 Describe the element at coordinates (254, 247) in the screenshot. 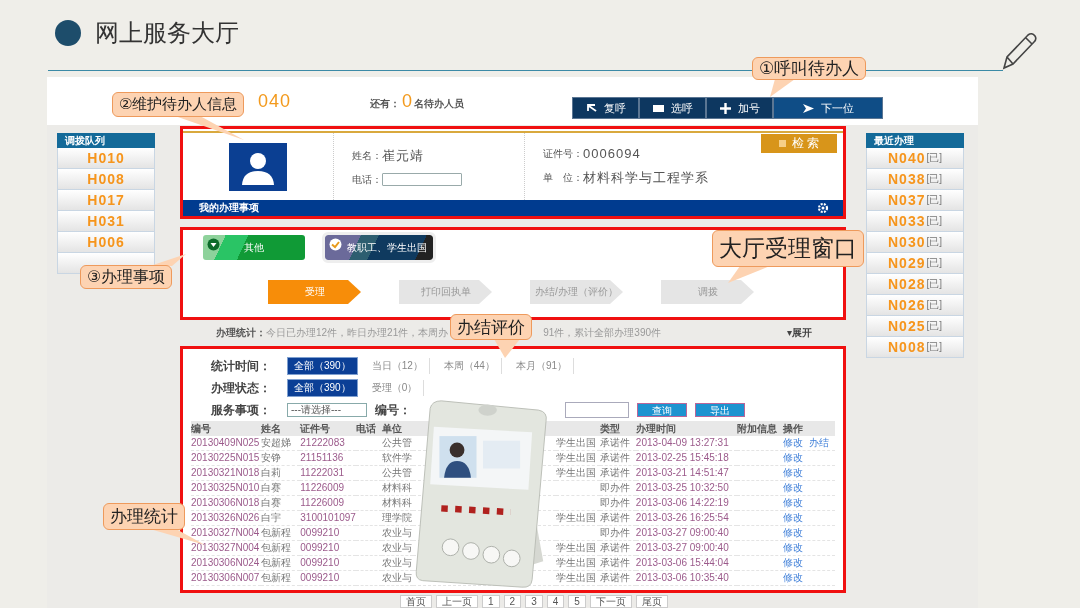

I see `matter-tile: 其他` at that location.